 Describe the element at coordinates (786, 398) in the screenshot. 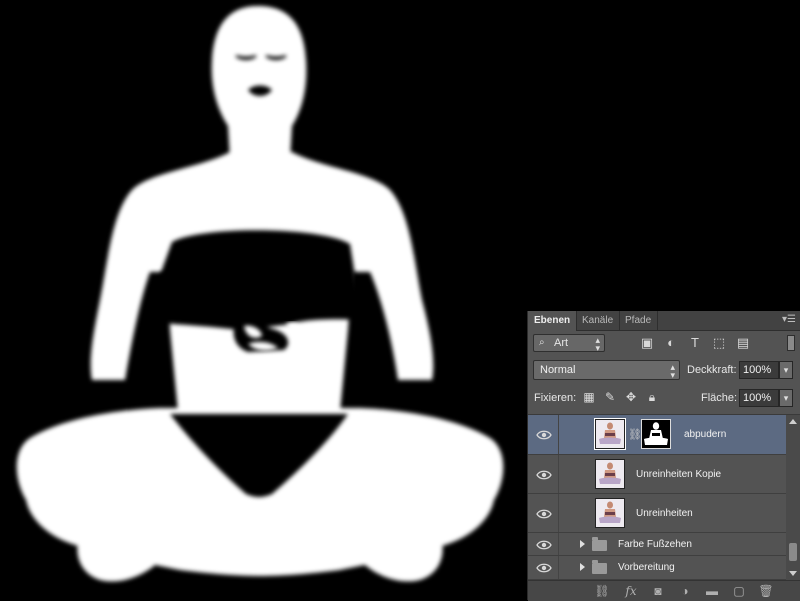

I see `fill-dropdown-button: ▾` at that location.